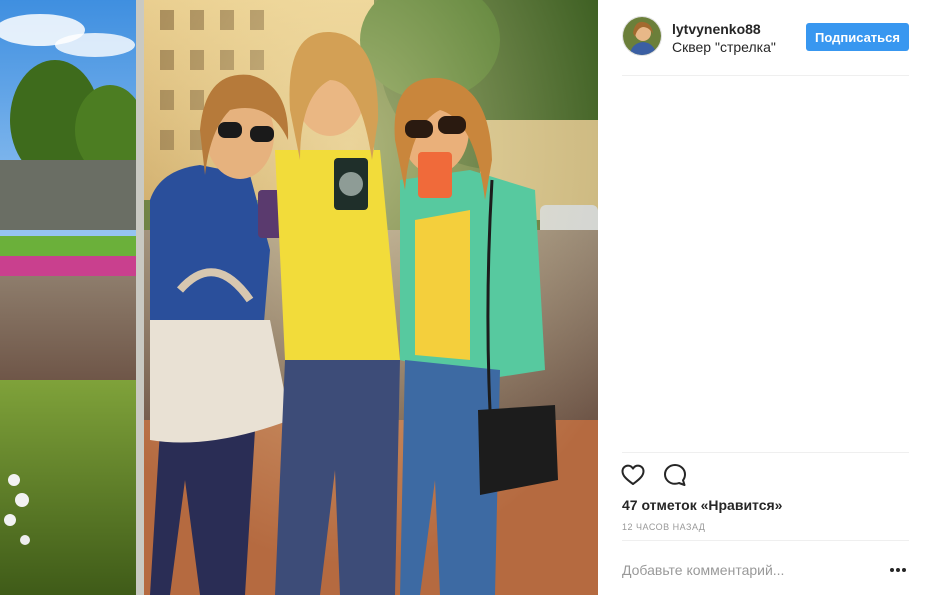 This screenshot has height=595, width=932. Describe the element at coordinates (675, 475) in the screenshot. I see `comment-bubble-icon` at that location.